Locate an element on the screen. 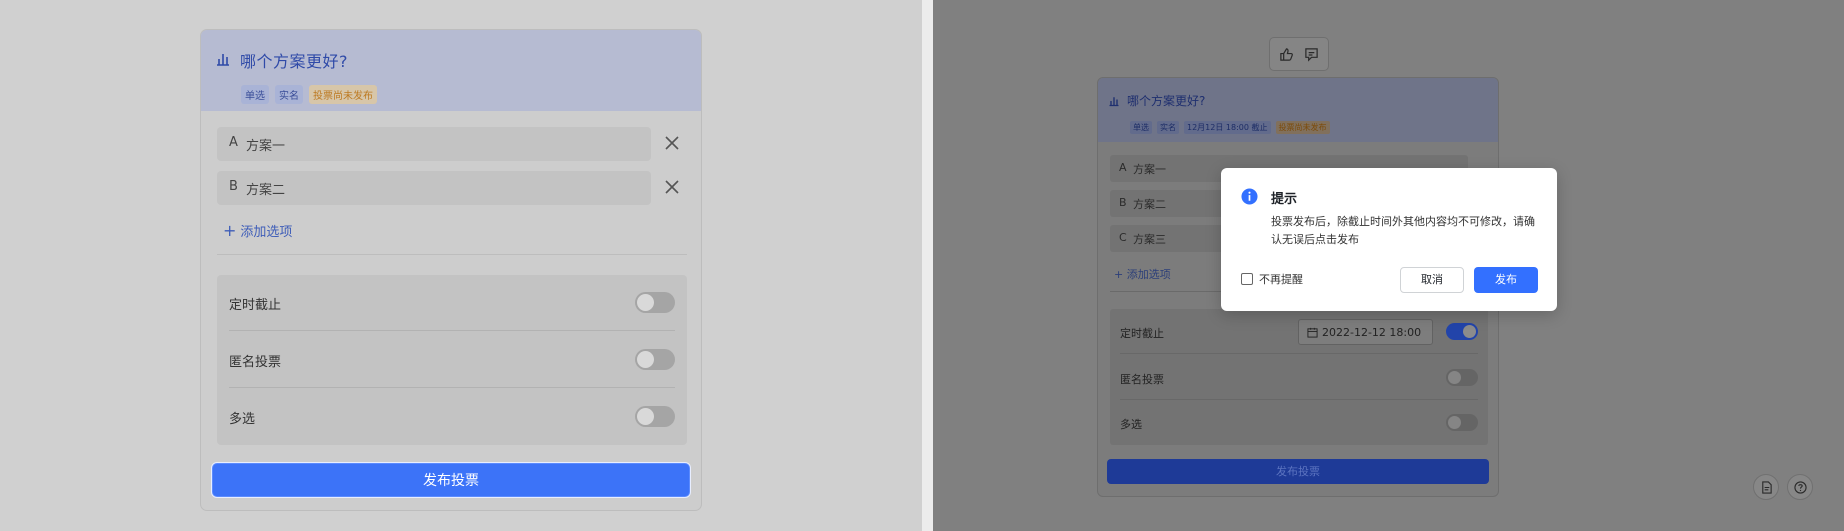 The image size is (1844, 531). document-fab-button is located at coordinates (1766, 487).